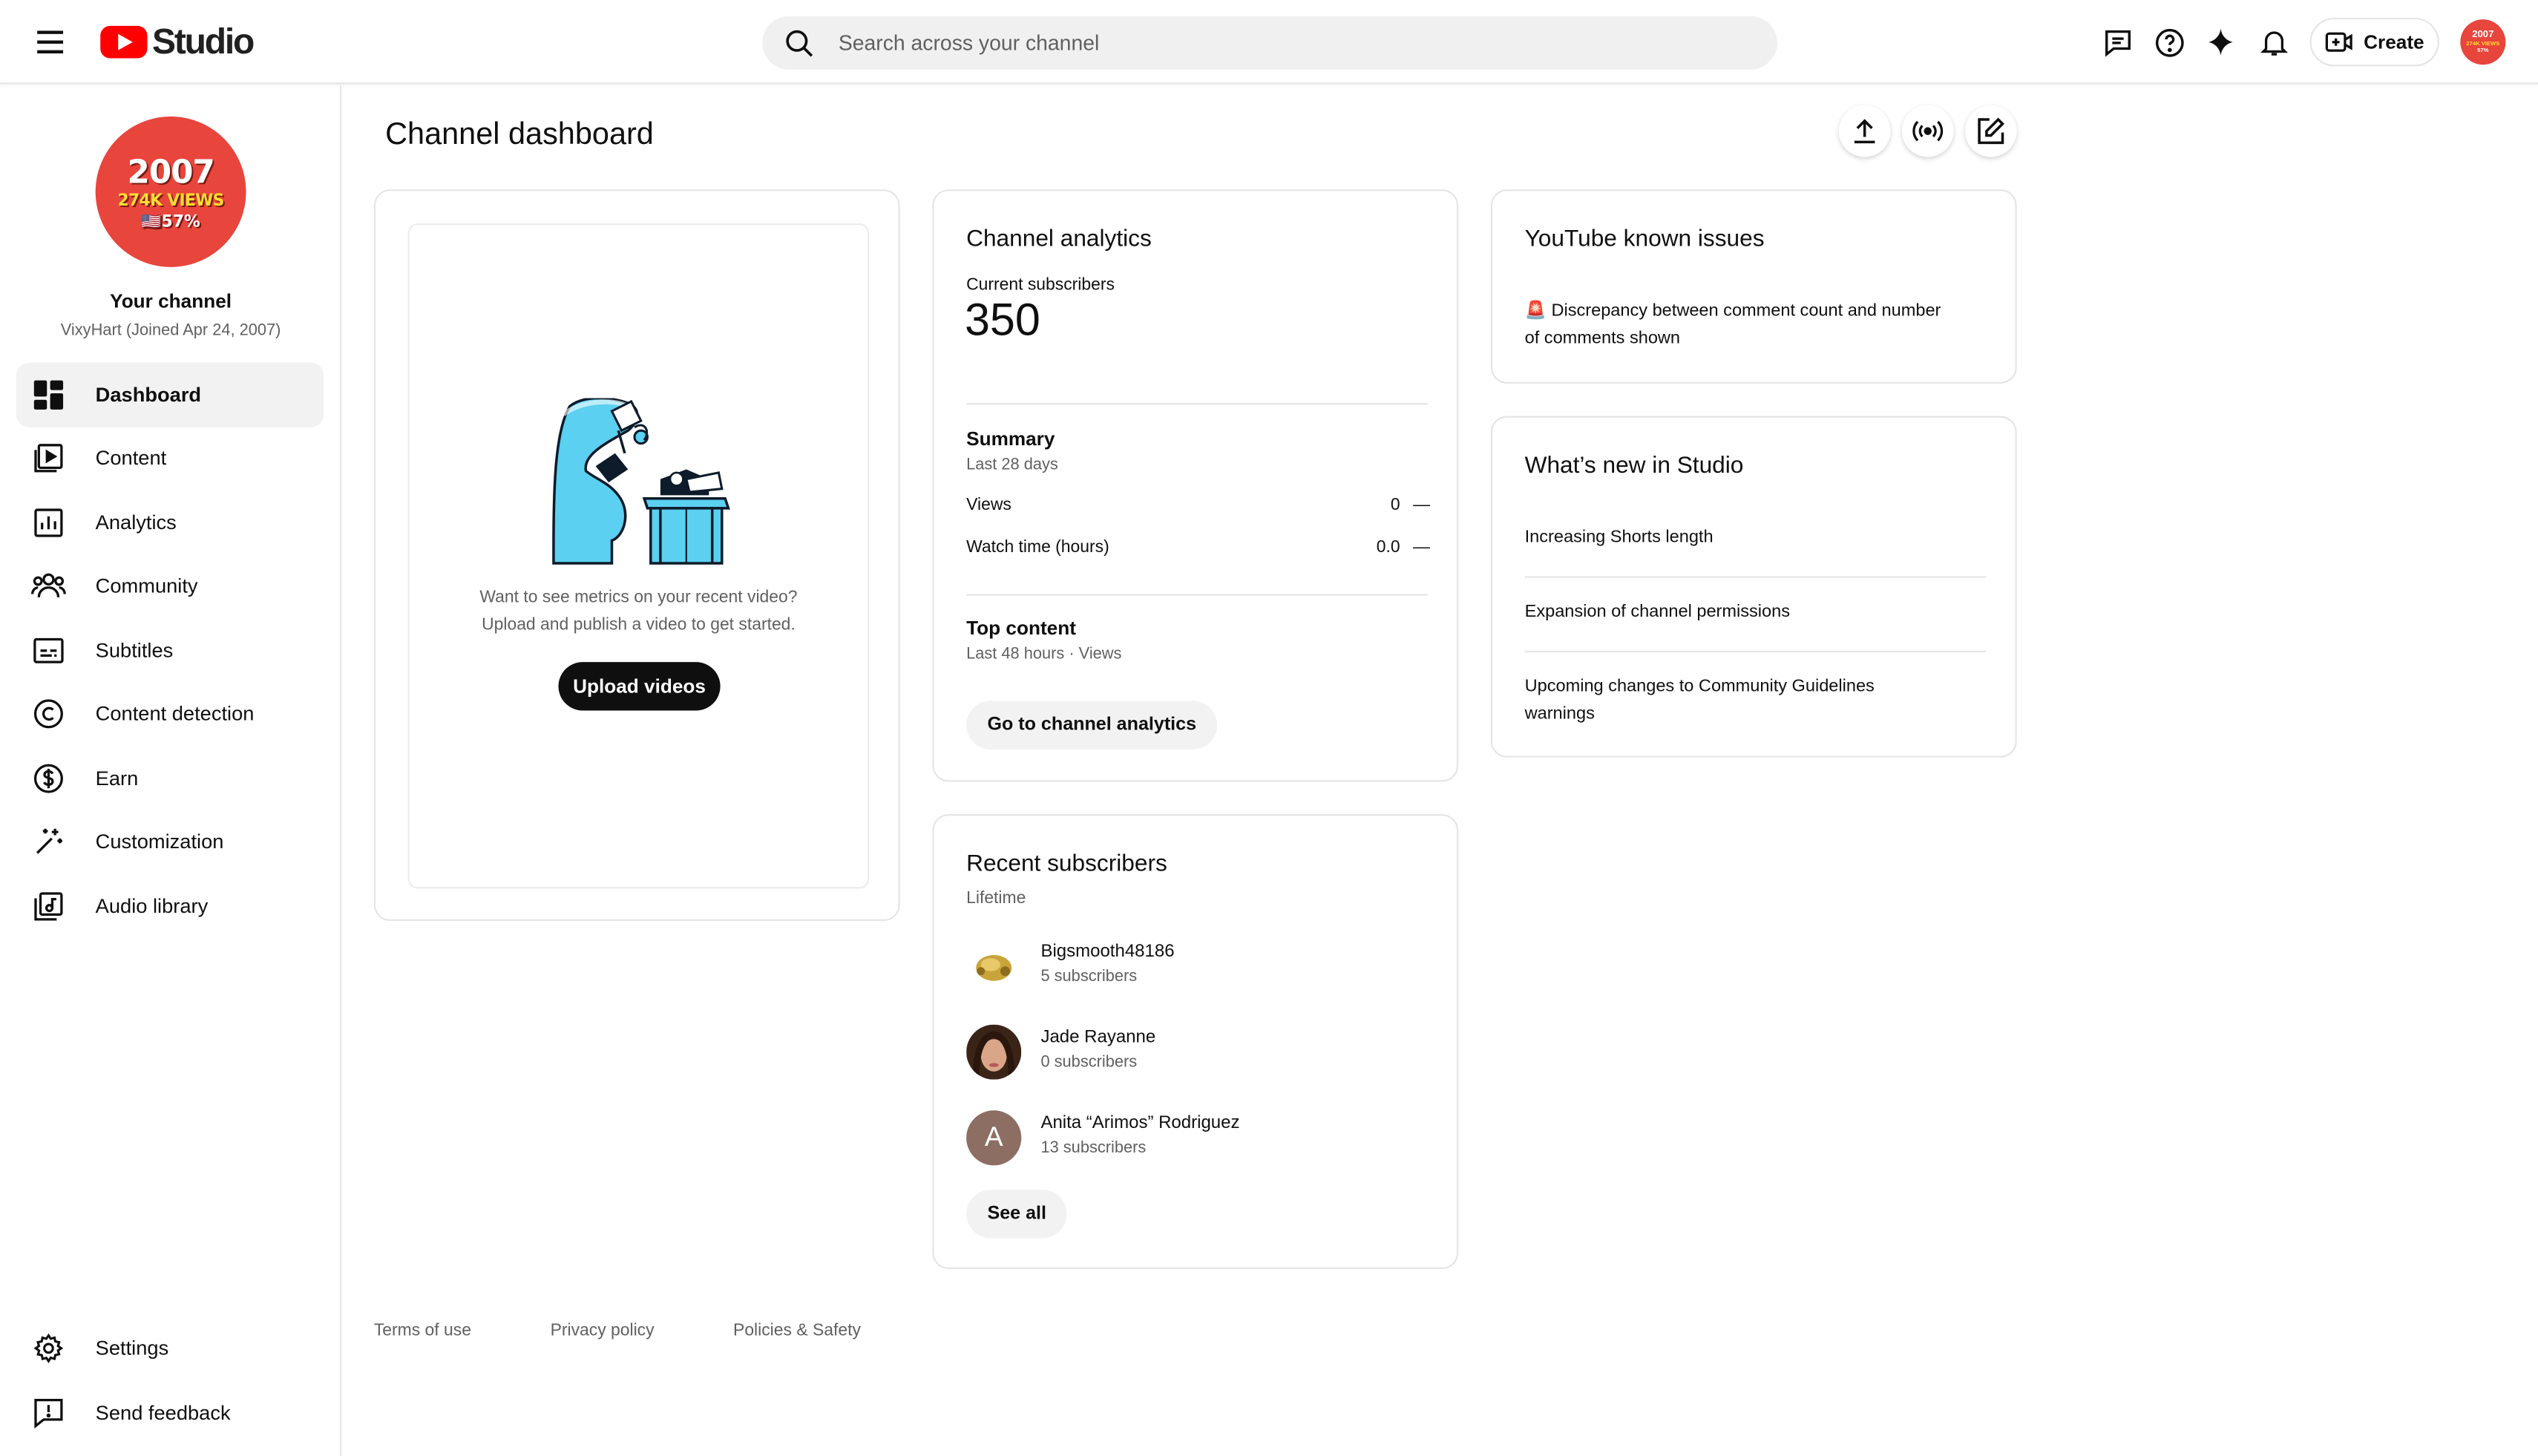  I want to click on account-avatar-line1: 2007, so click(2483, 35).